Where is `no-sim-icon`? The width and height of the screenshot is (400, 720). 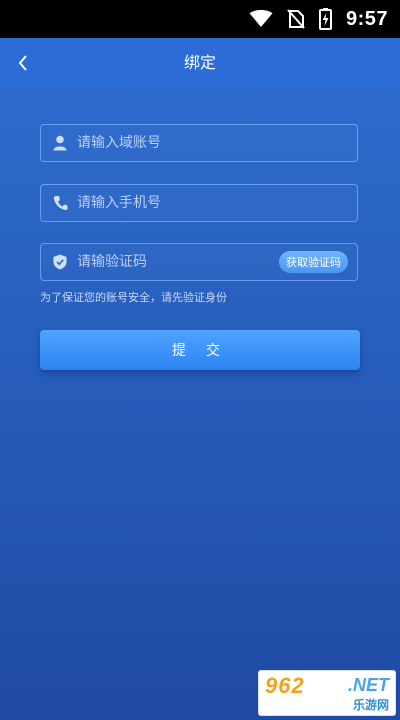
no-sim-icon is located at coordinates (296, 19).